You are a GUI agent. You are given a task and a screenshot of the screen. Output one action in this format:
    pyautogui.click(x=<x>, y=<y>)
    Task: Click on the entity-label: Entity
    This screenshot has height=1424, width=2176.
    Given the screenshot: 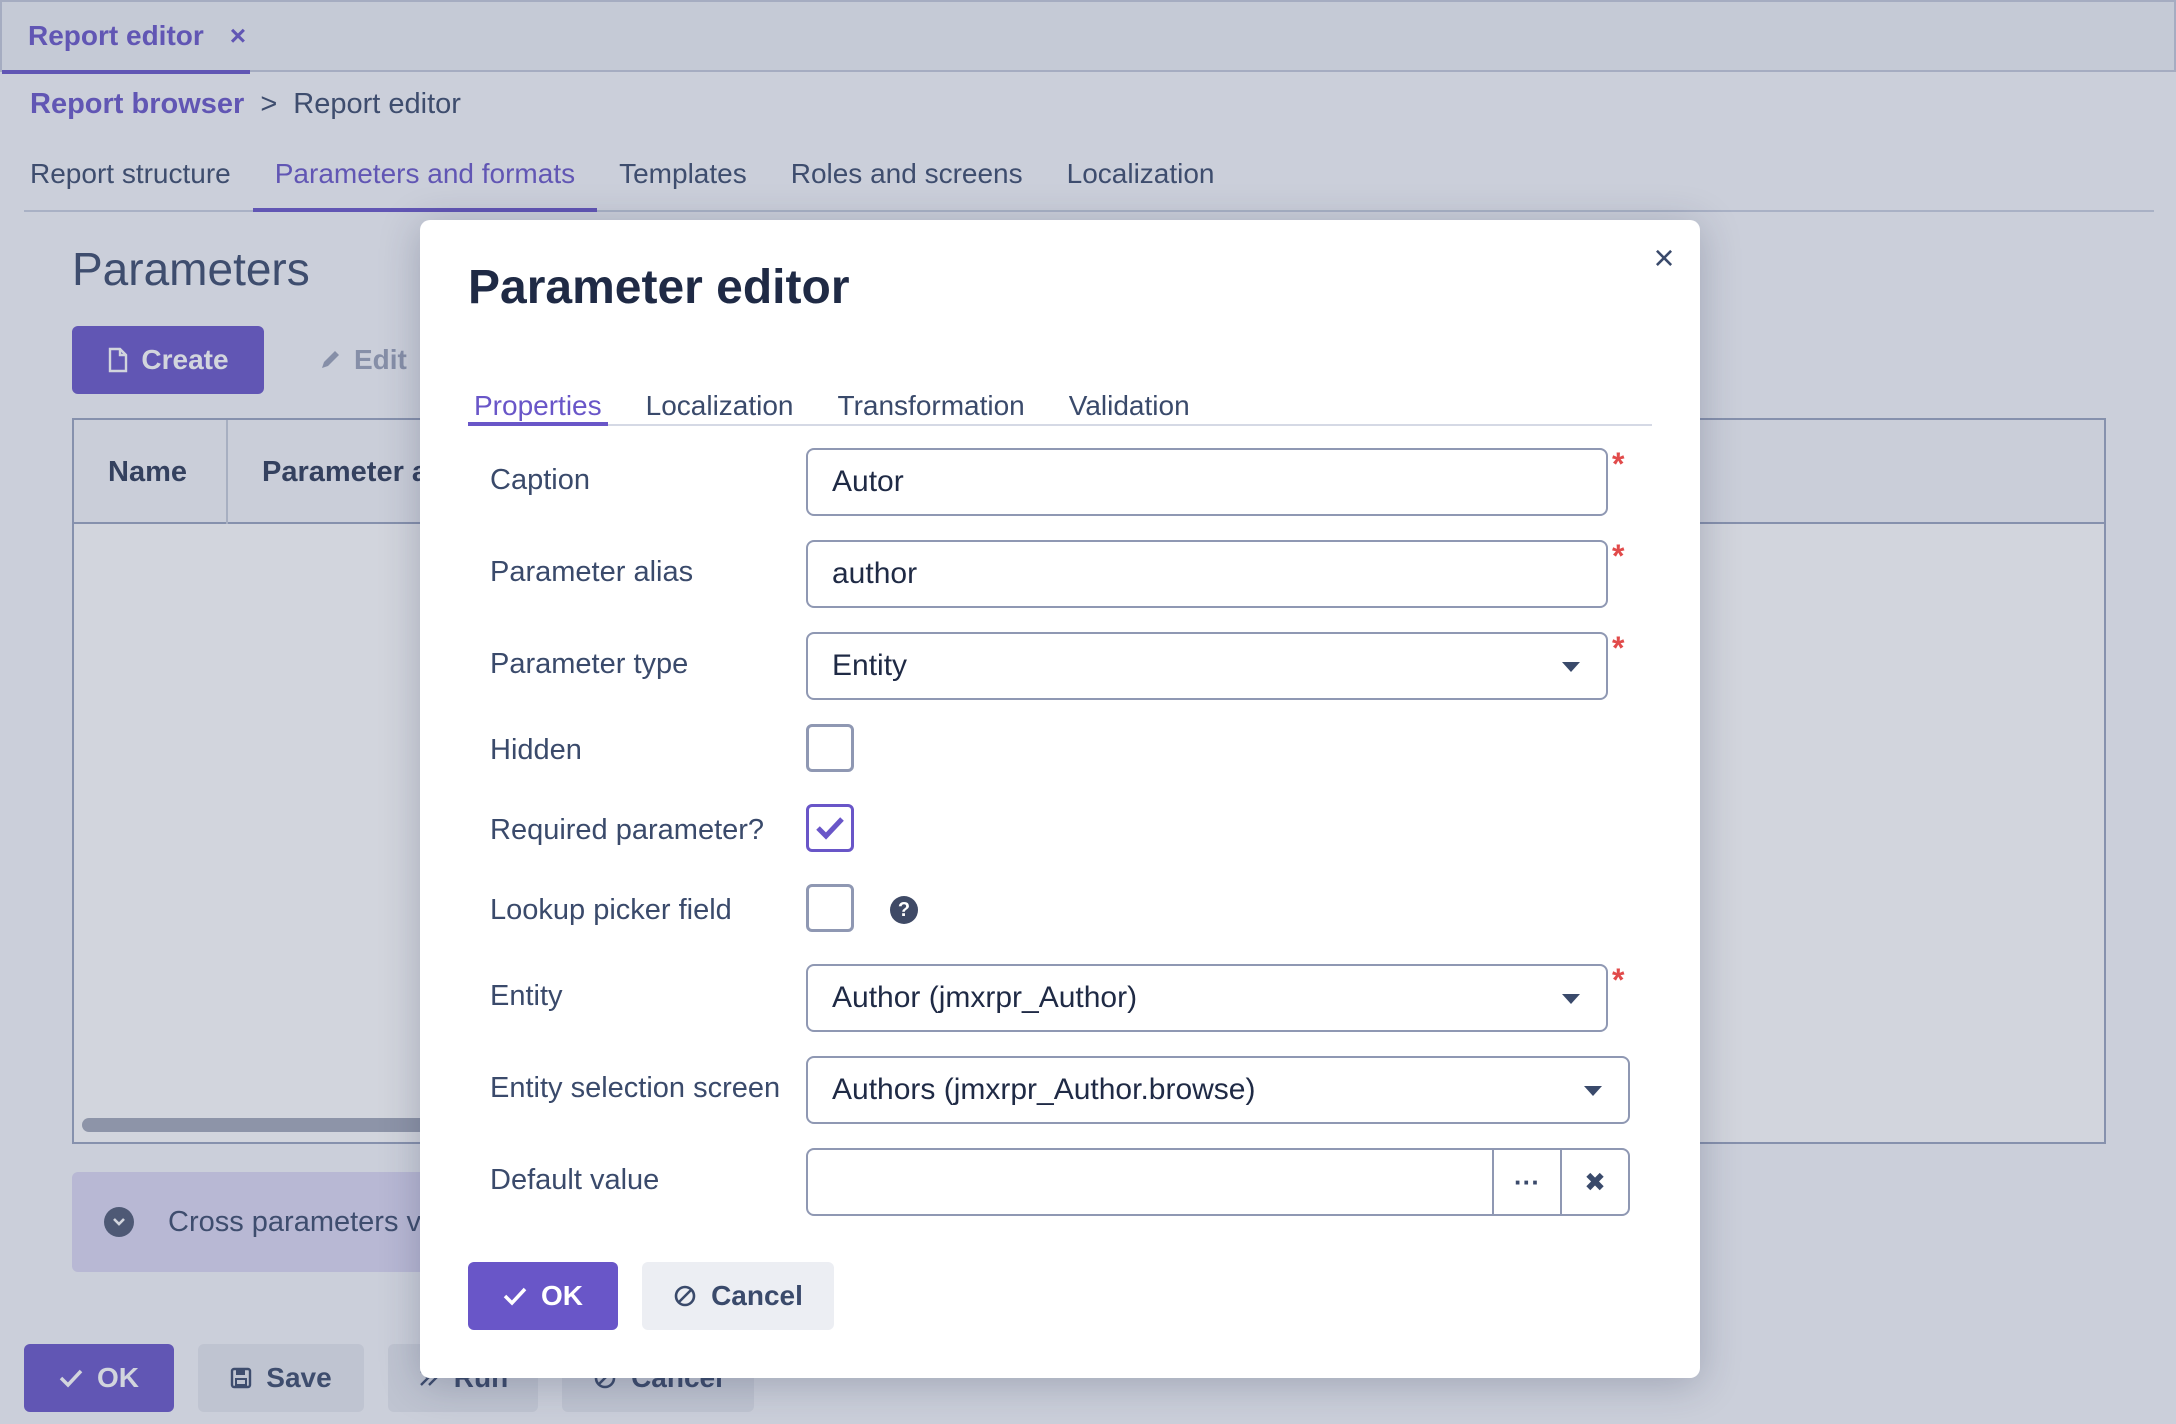 What is the action you would take?
    pyautogui.click(x=526, y=996)
    